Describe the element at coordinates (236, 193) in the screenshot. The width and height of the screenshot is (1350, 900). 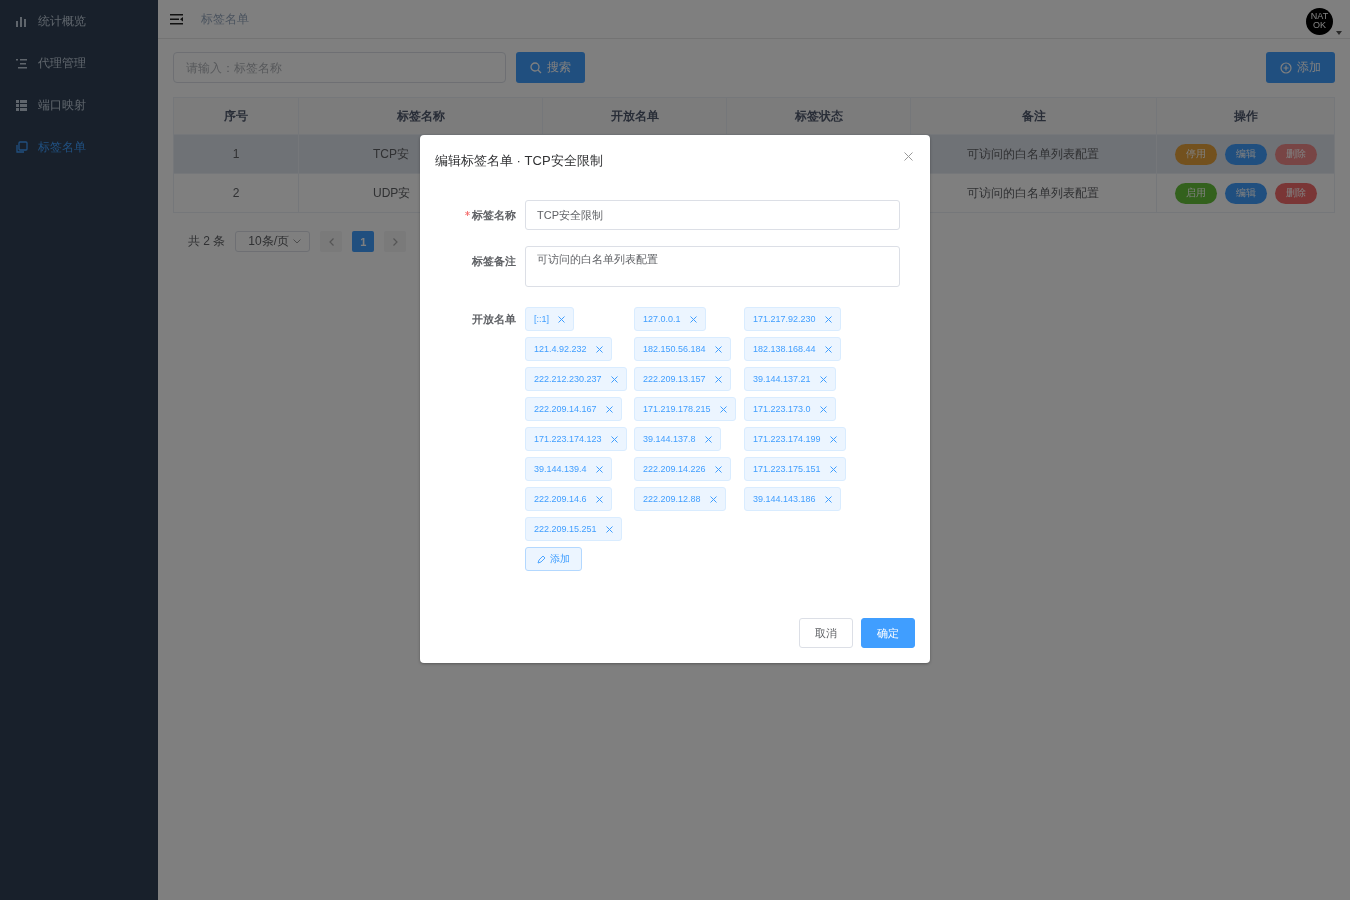
I see `table-cell: 2` at that location.